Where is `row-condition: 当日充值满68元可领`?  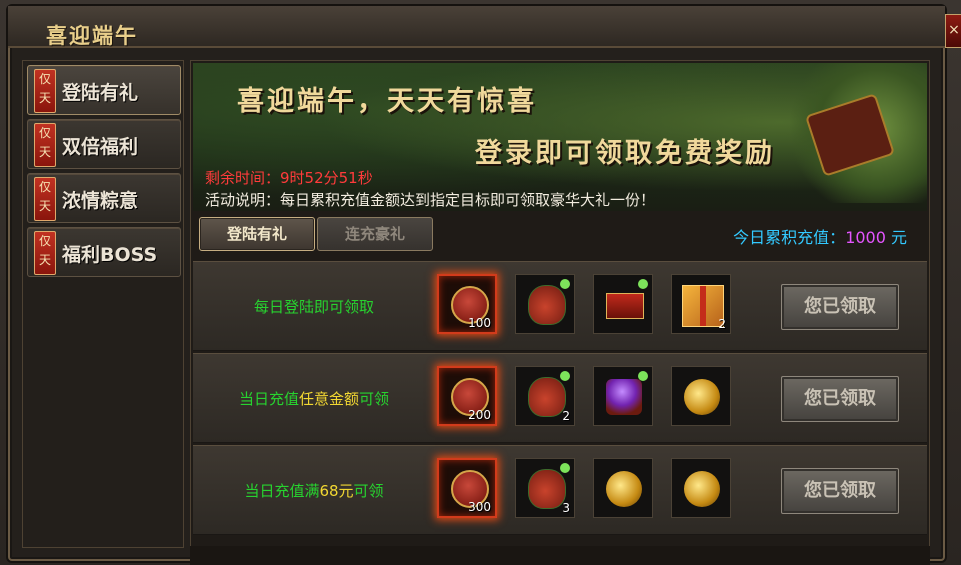
row-condition: 当日充值满68元可领 is located at coordinates (314, 490).